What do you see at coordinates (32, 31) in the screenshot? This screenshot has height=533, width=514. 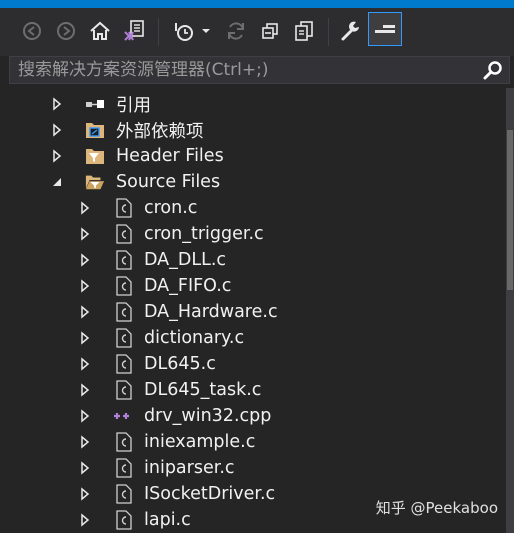 I see `back-icon` at bounding box center [32, 31].